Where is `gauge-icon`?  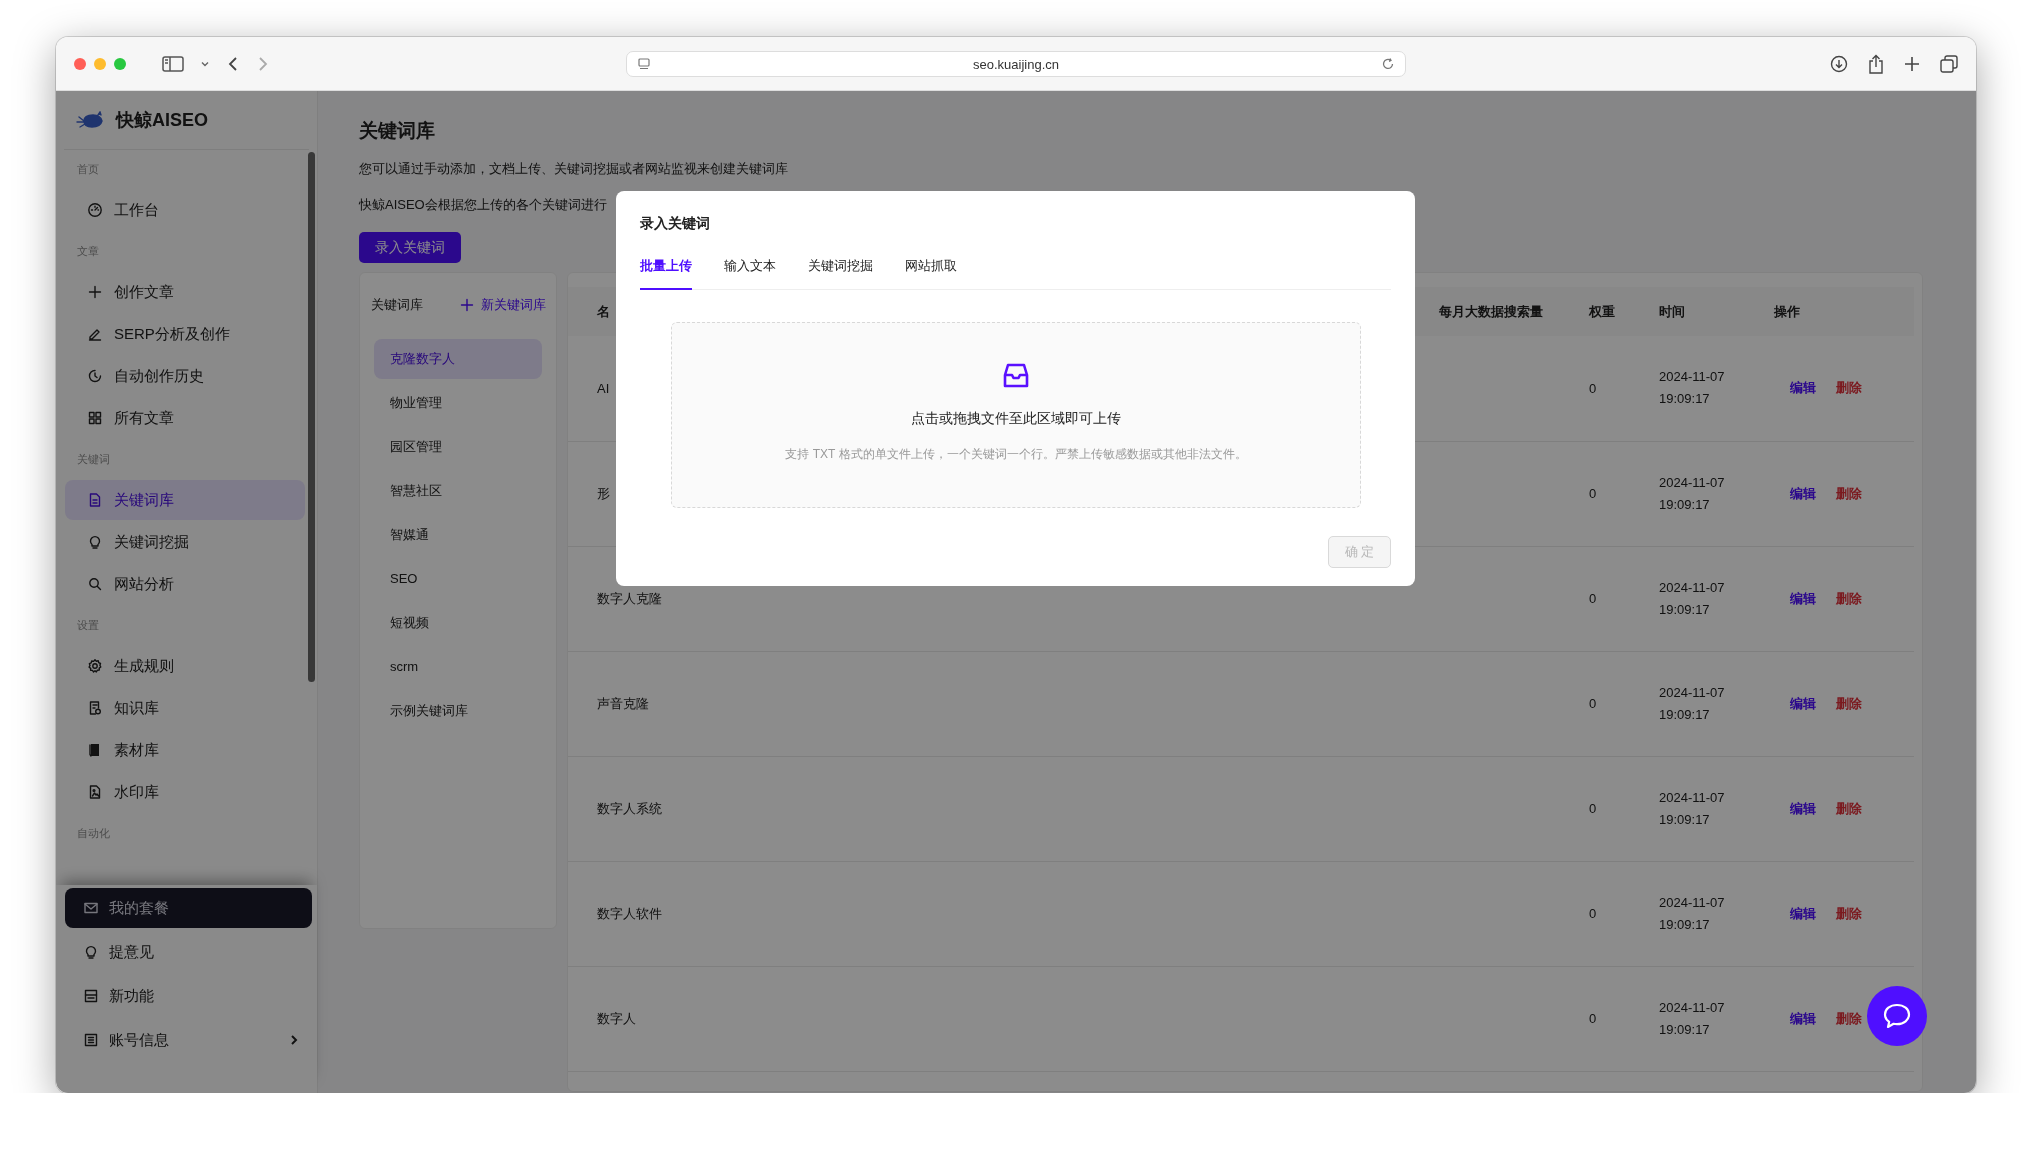 gauge-icon is located at coordinates (95, 210).